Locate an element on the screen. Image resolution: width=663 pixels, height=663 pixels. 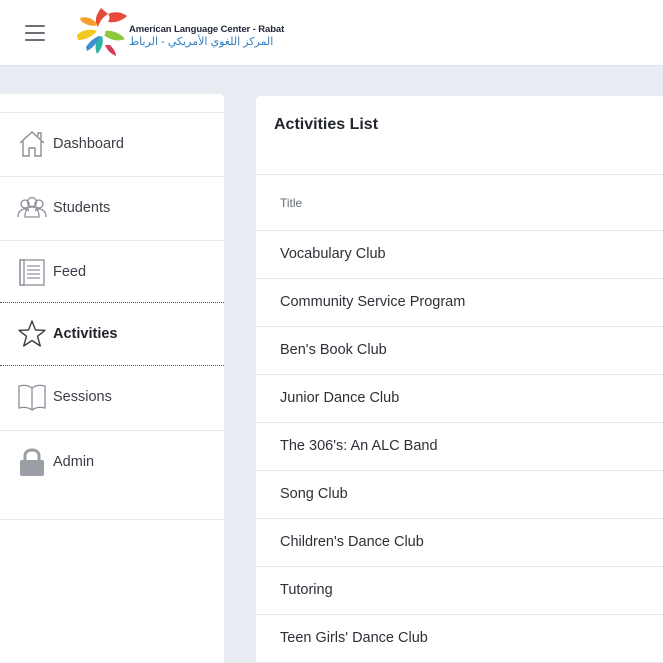
row-title: Tutoring is located at coordinates (306, 590).